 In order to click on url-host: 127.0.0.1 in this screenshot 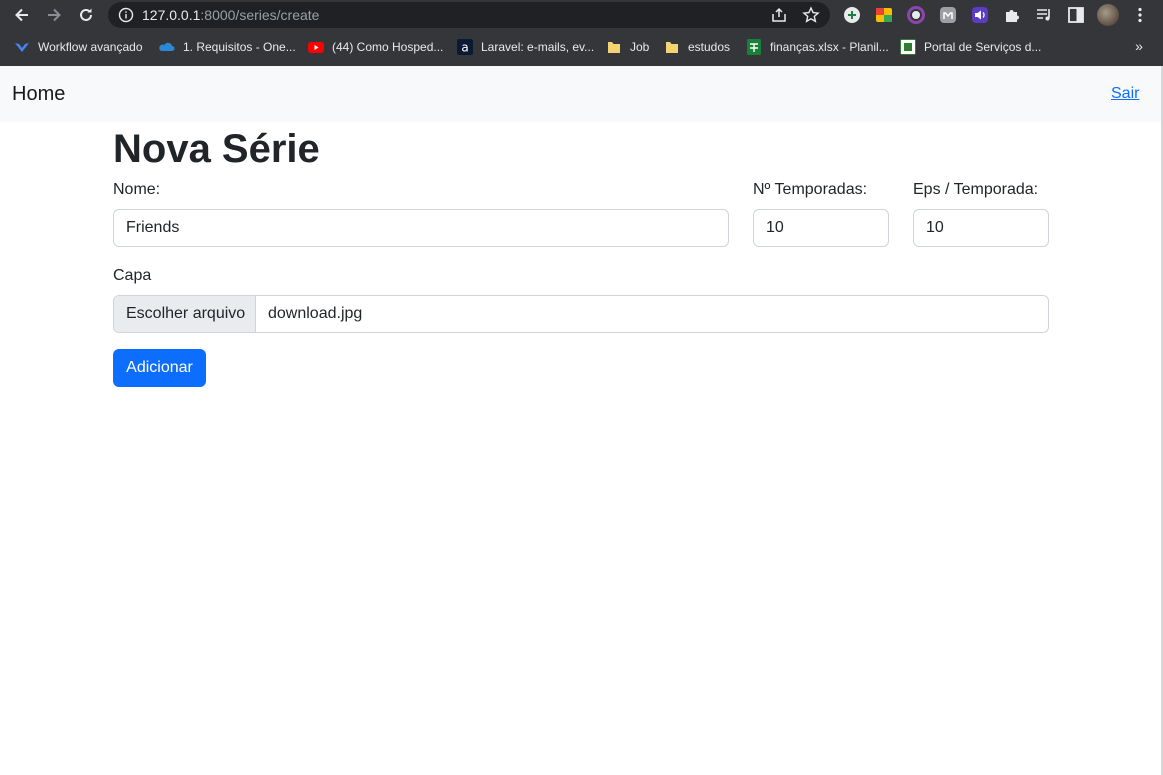, I will do `click(171, 15)`.